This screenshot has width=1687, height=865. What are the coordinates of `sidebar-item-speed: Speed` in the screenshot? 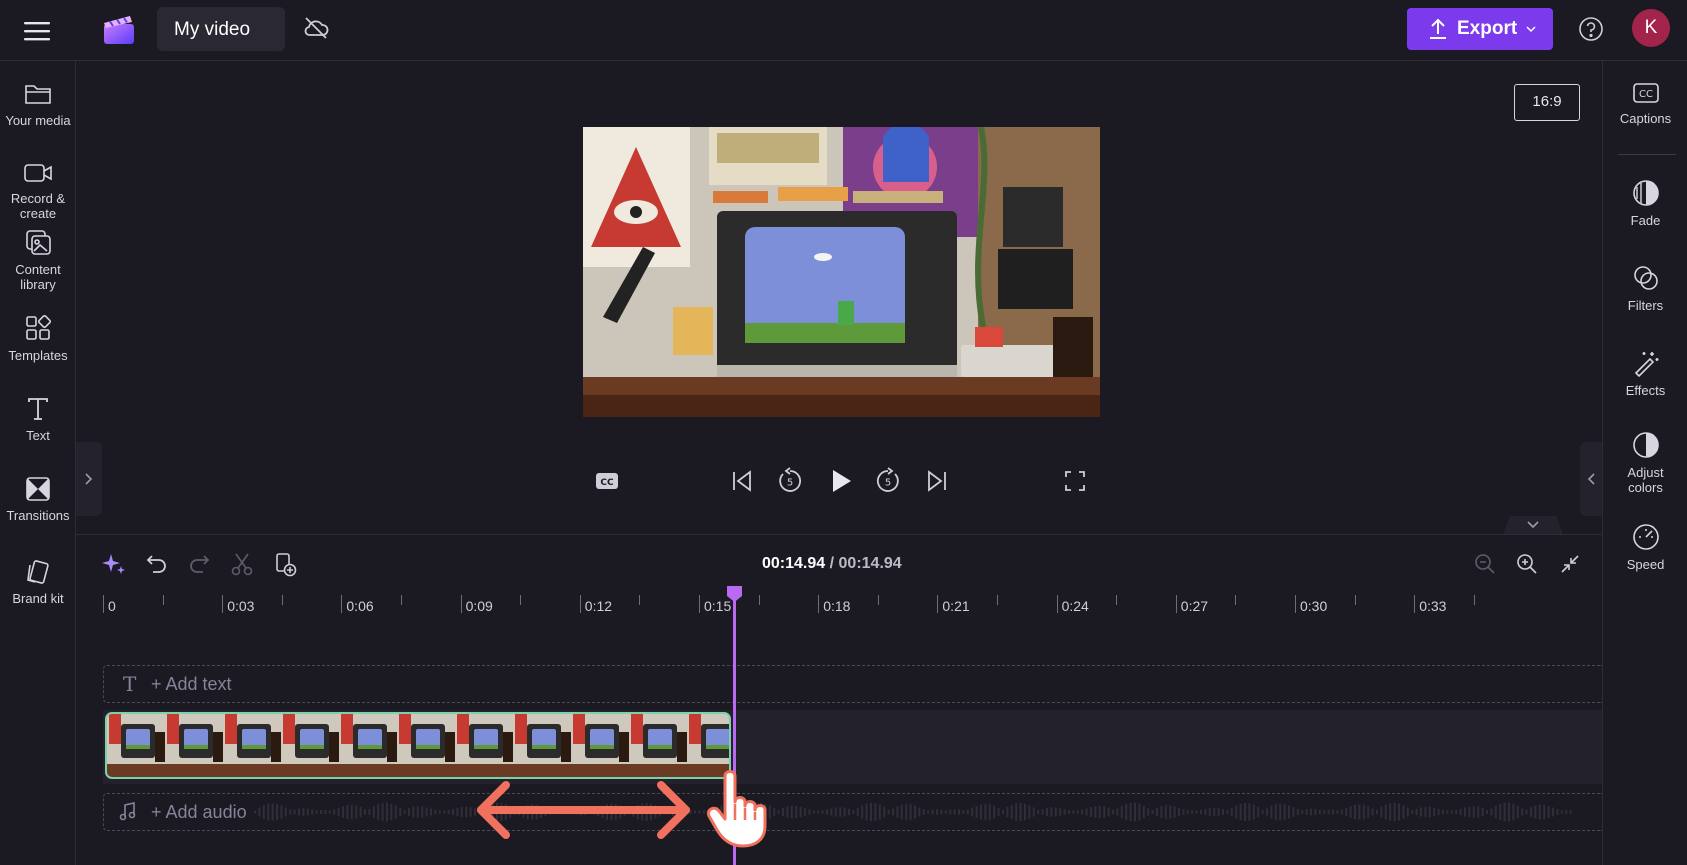 It's located at (1645, 547).